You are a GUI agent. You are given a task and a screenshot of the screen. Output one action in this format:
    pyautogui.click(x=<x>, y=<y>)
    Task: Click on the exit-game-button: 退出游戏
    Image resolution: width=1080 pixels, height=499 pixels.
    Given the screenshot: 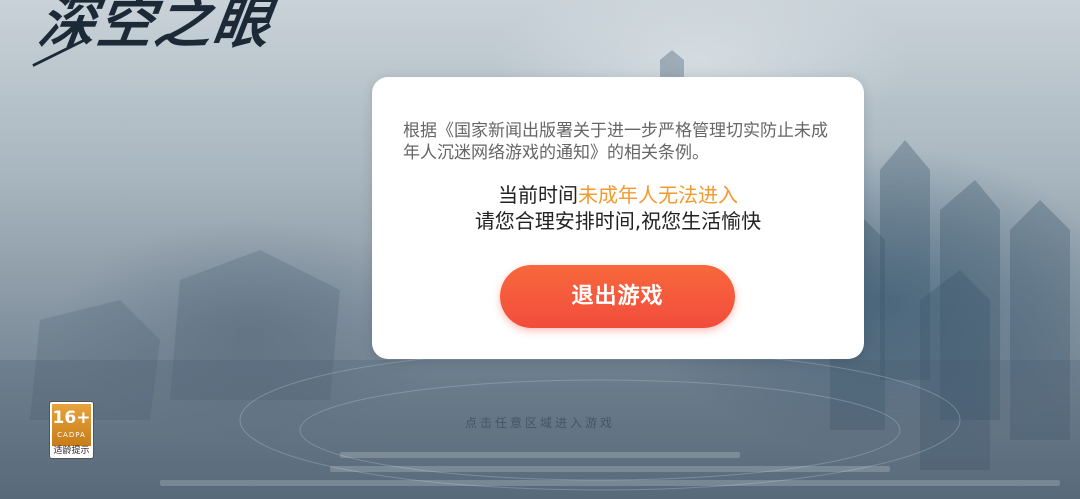 What is the action you would take?
    pyautogui.click(x=617, y=296)
    